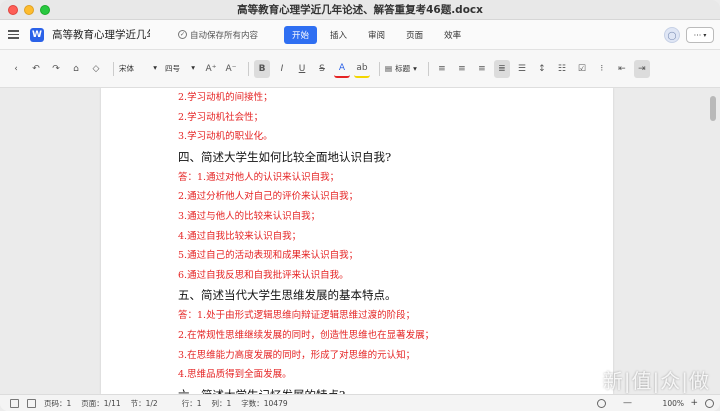 The height and width of the screenshot is (411, 720). What do you see at coordinates (522, 69) in the screenshot?
I see `distribute-icon: ☰` at bounding box center [522, 69].